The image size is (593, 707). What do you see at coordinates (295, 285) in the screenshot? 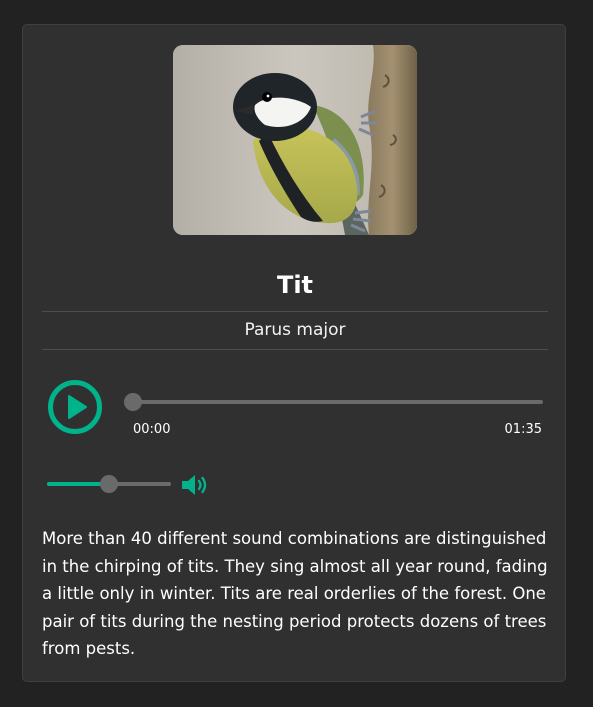
I see `bird-name: Tit` at bounding box center [295, 285].